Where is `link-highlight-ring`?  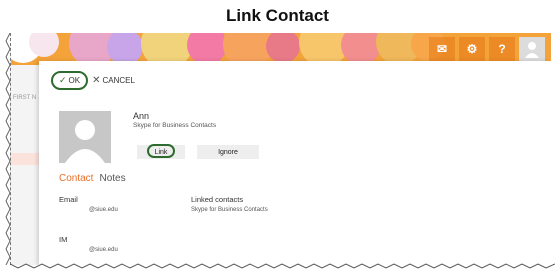 link-highlight-ring is located at coordinates (161, 151).